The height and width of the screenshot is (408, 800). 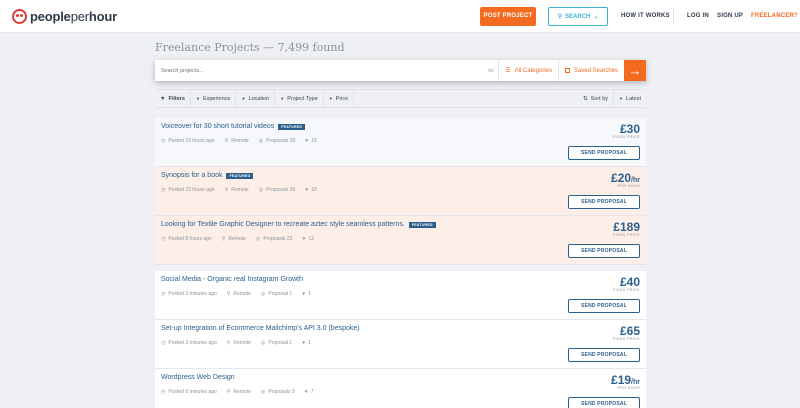 What do you see at coordinates (280, 294) in the screenshot?
I see `proposals-count: Proposal 1` at bounding box center [280, 294].